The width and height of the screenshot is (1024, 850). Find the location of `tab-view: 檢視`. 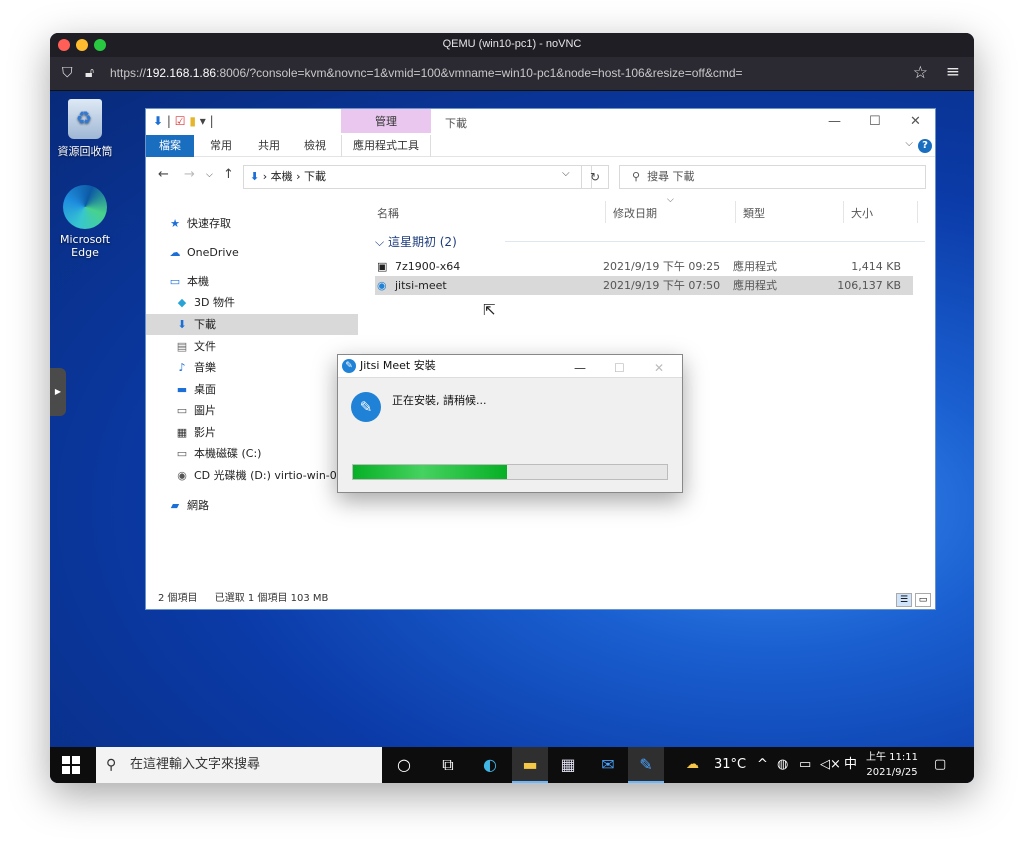

tab-view: 檢視 is located at coordinates (315, 146).